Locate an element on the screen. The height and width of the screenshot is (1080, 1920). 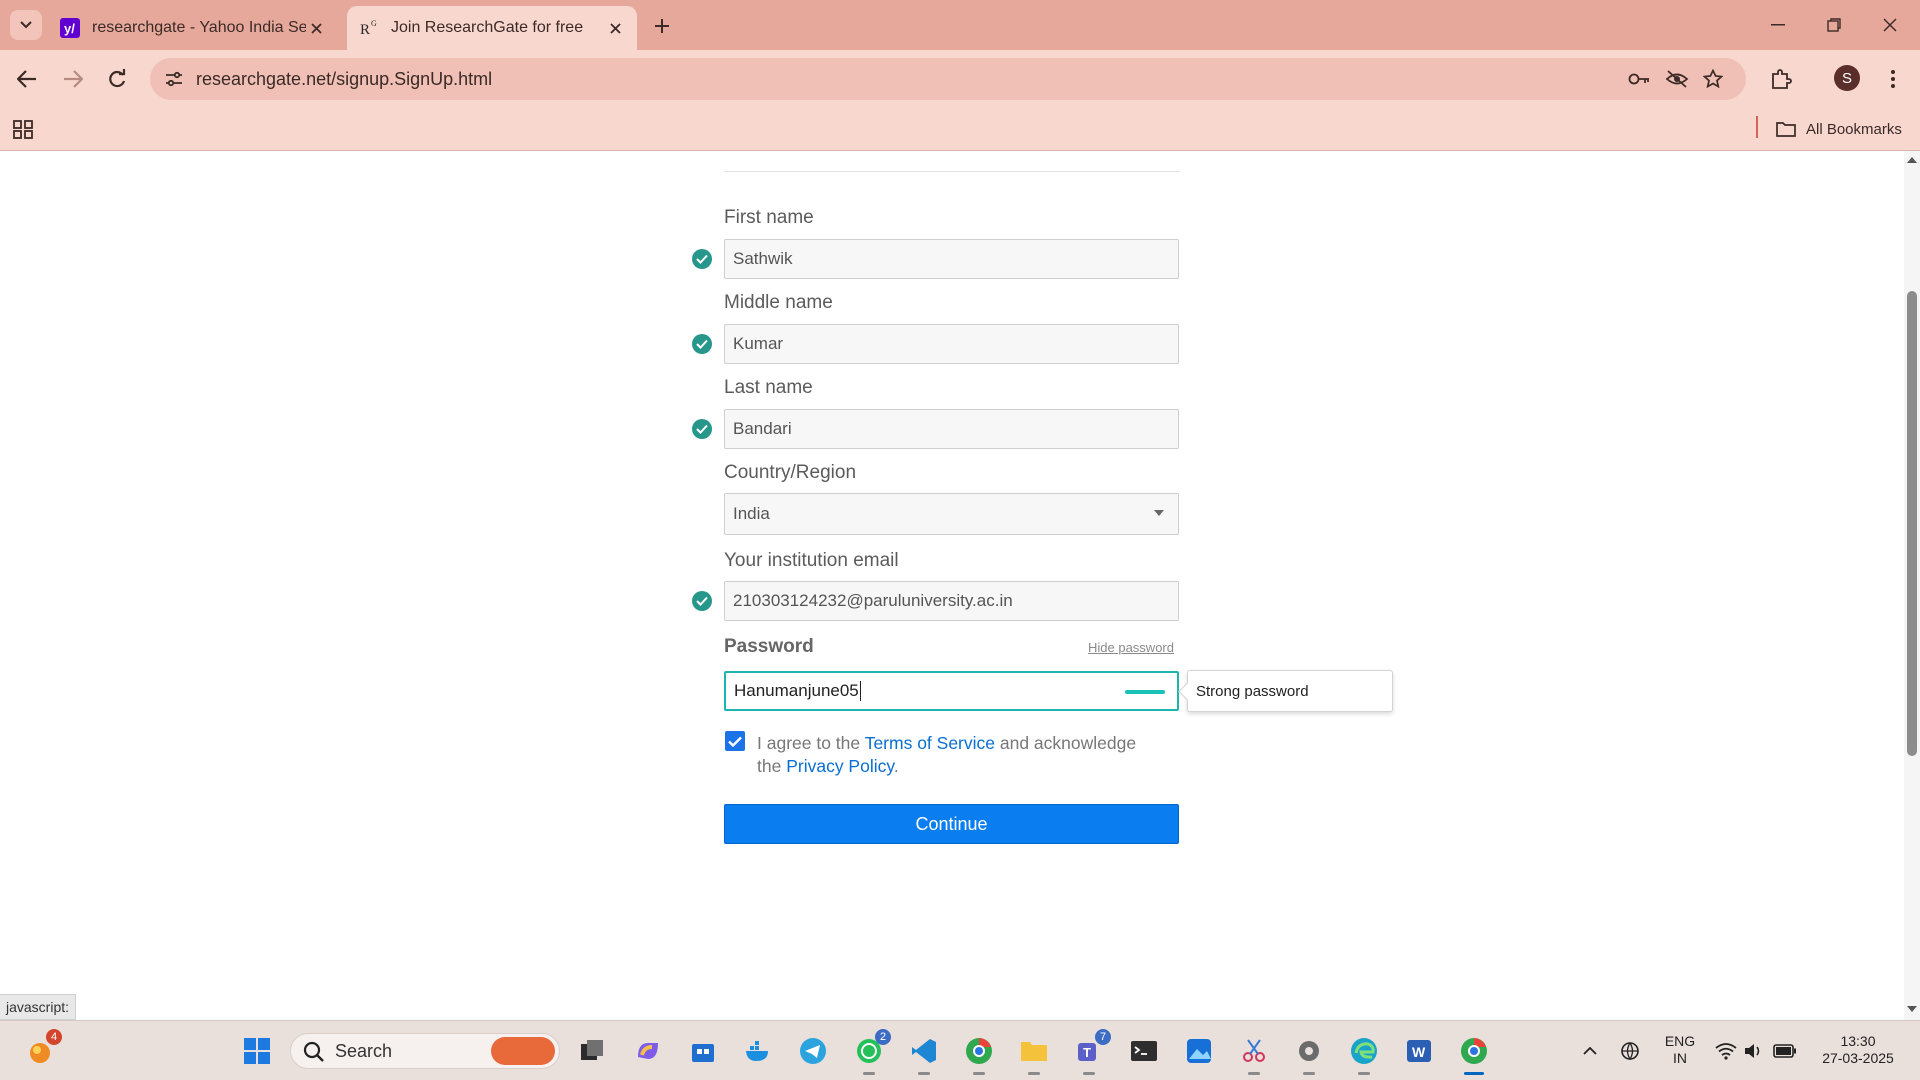
edge-button is located at coordinates (1364, 1054).